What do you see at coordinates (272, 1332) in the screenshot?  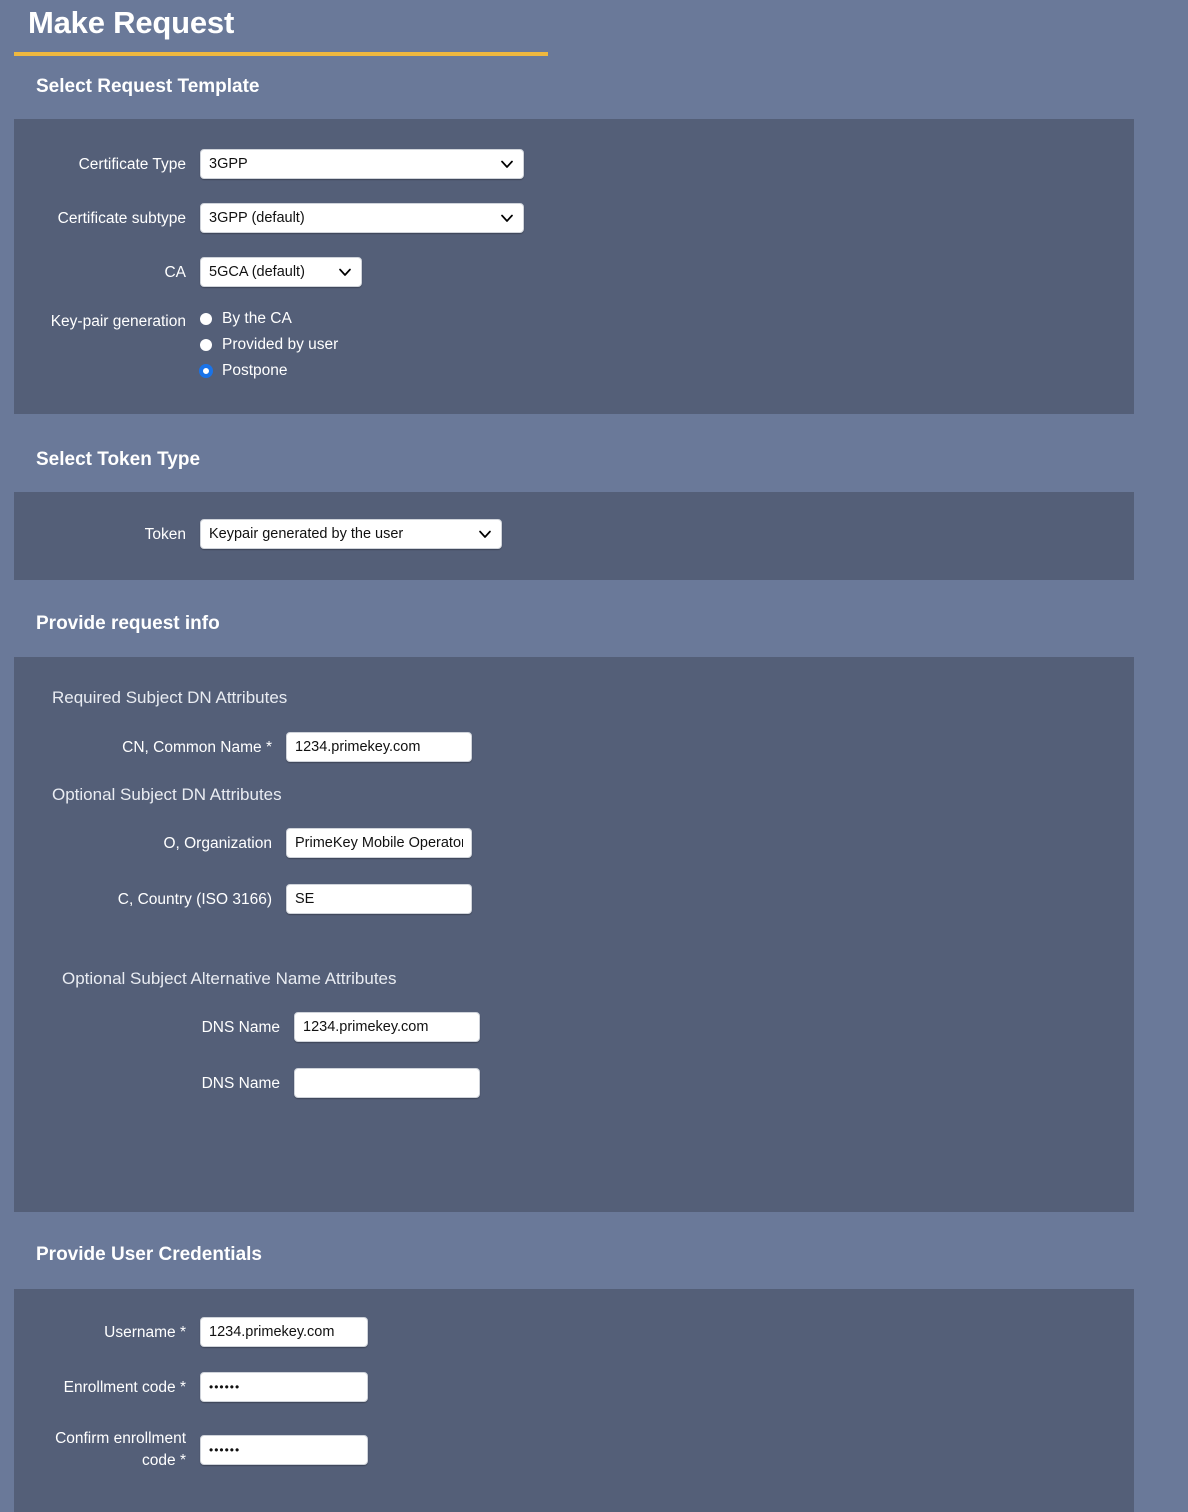 I see `input-username-value: 1234.primekey.com` at bounding box center [272, 1332].